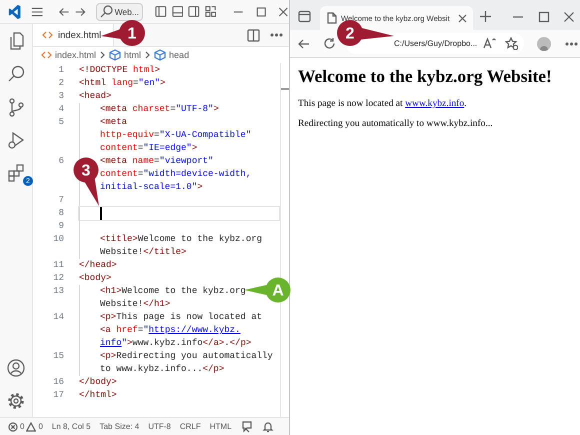  I want to click on read-aloud-icon, so click(490, 43).